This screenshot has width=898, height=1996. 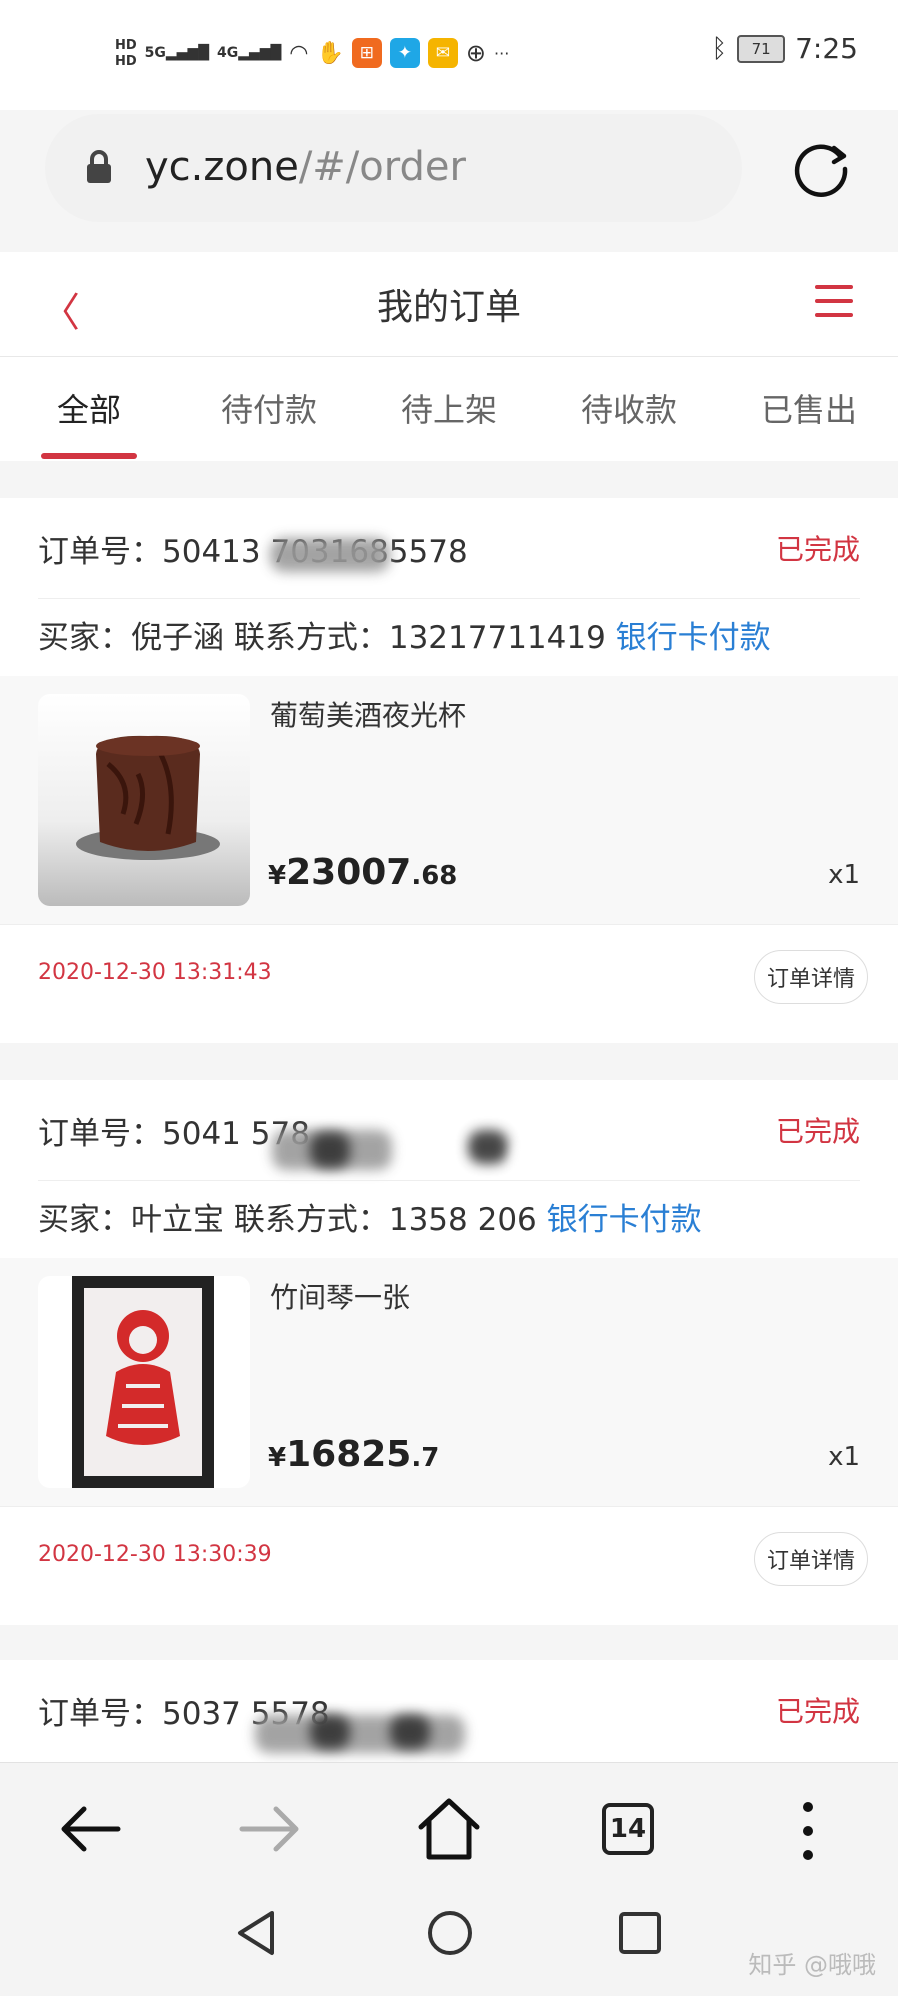 I want to click on bulb-app-icon: ✦, so click(x=404, y=53).